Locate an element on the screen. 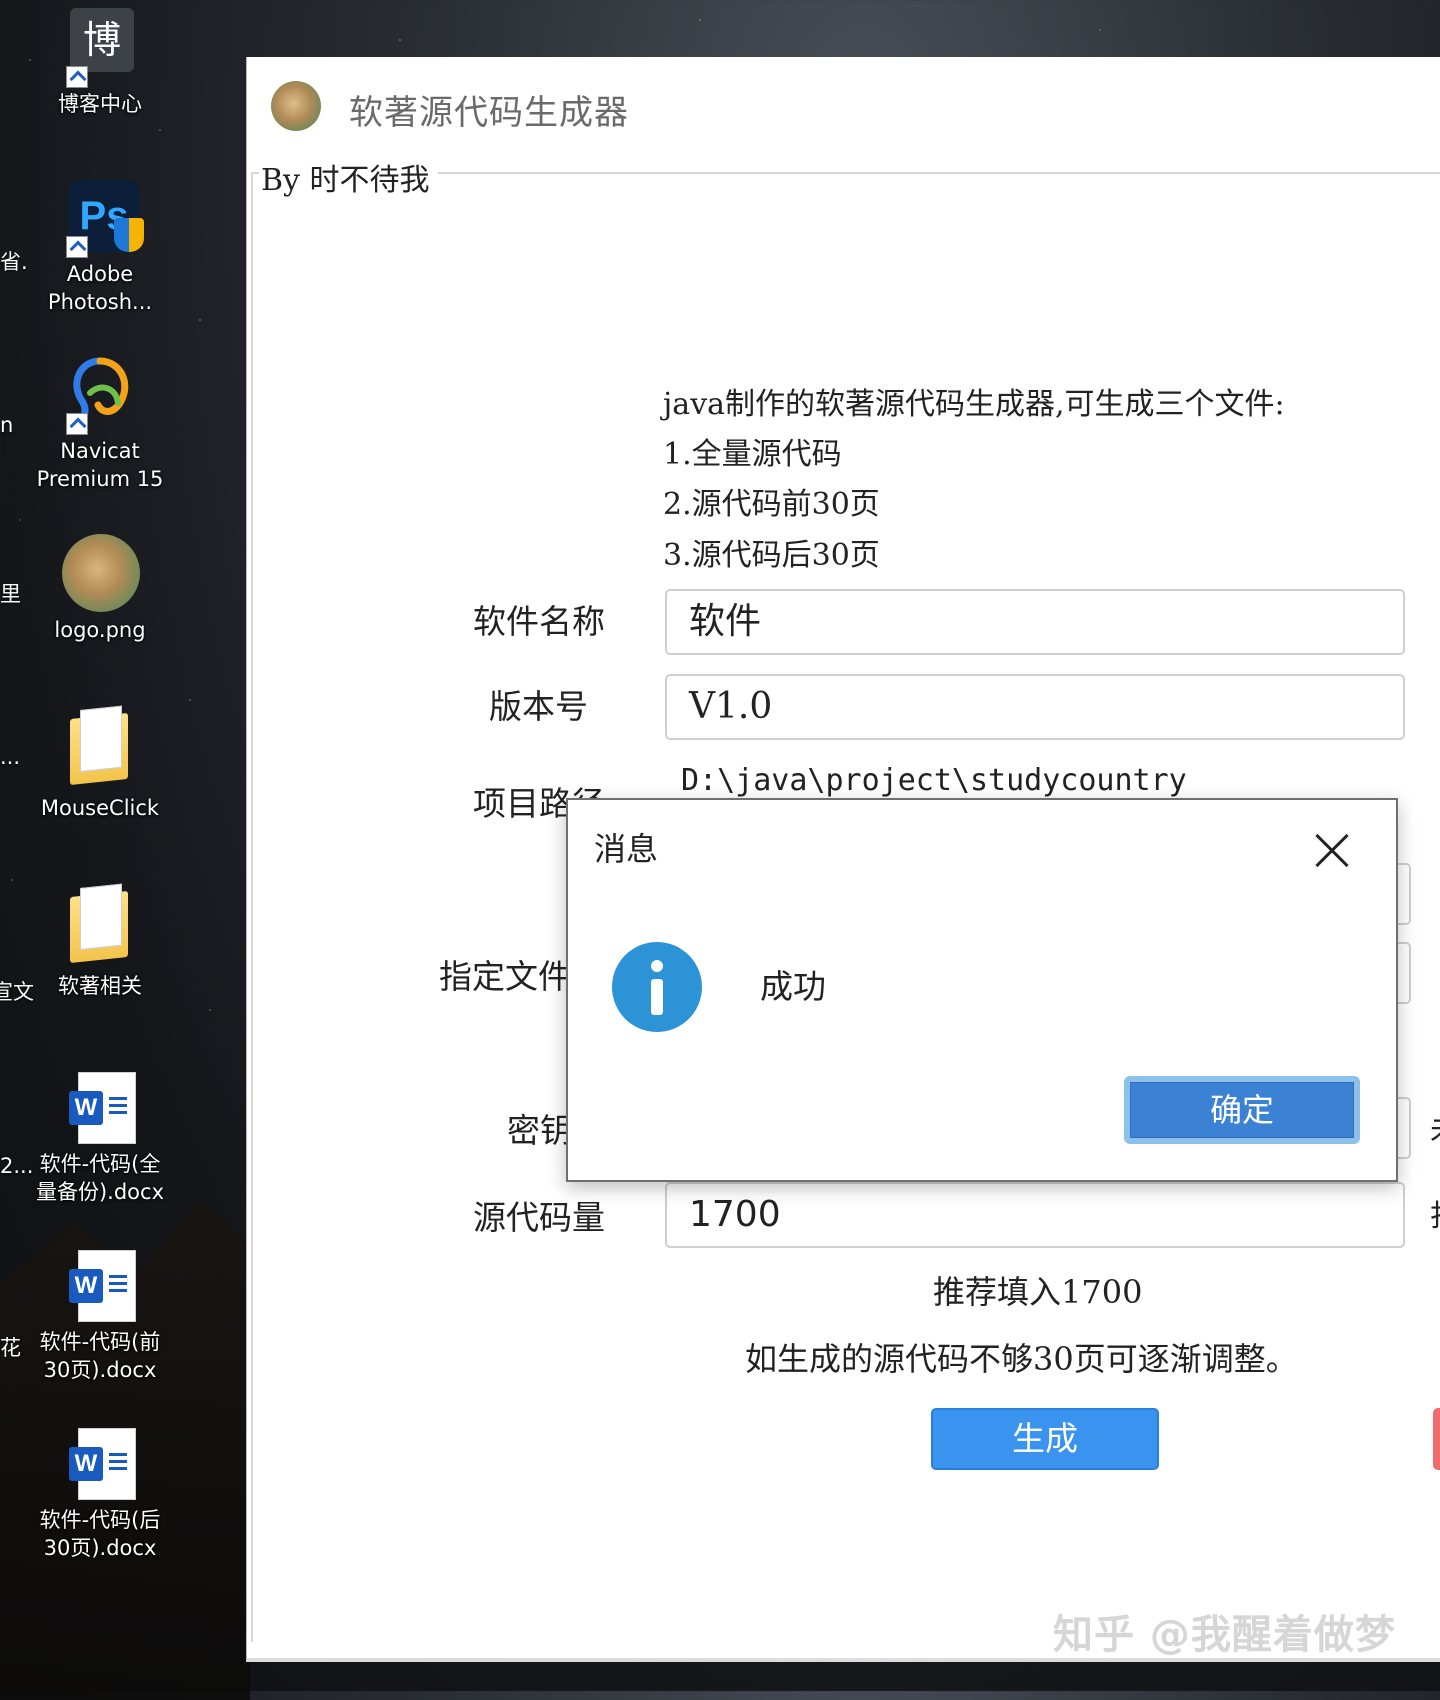 The height and width of the screenshot is (1700, 1440). description-item: 1.全量源代码 is located at coordinates (752, 454).